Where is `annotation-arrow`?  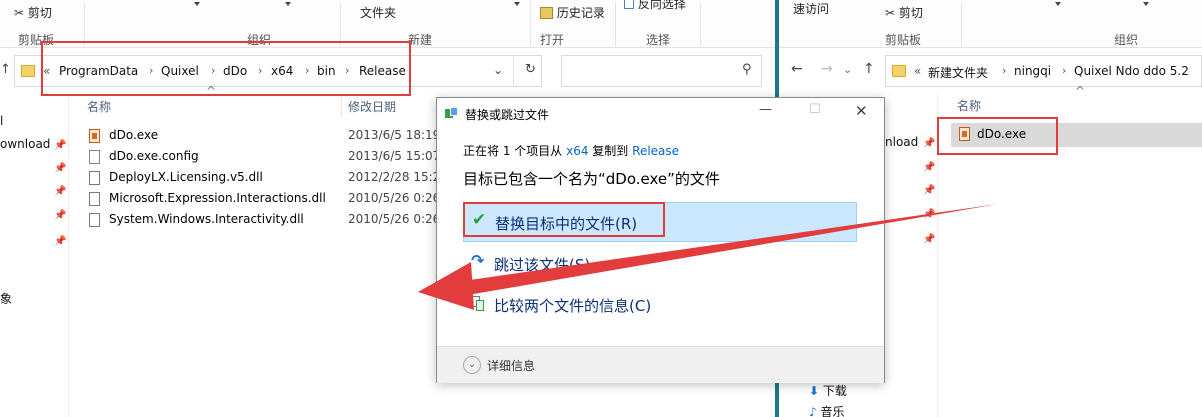 annotation-arrow is located at coordinates (708, 257).